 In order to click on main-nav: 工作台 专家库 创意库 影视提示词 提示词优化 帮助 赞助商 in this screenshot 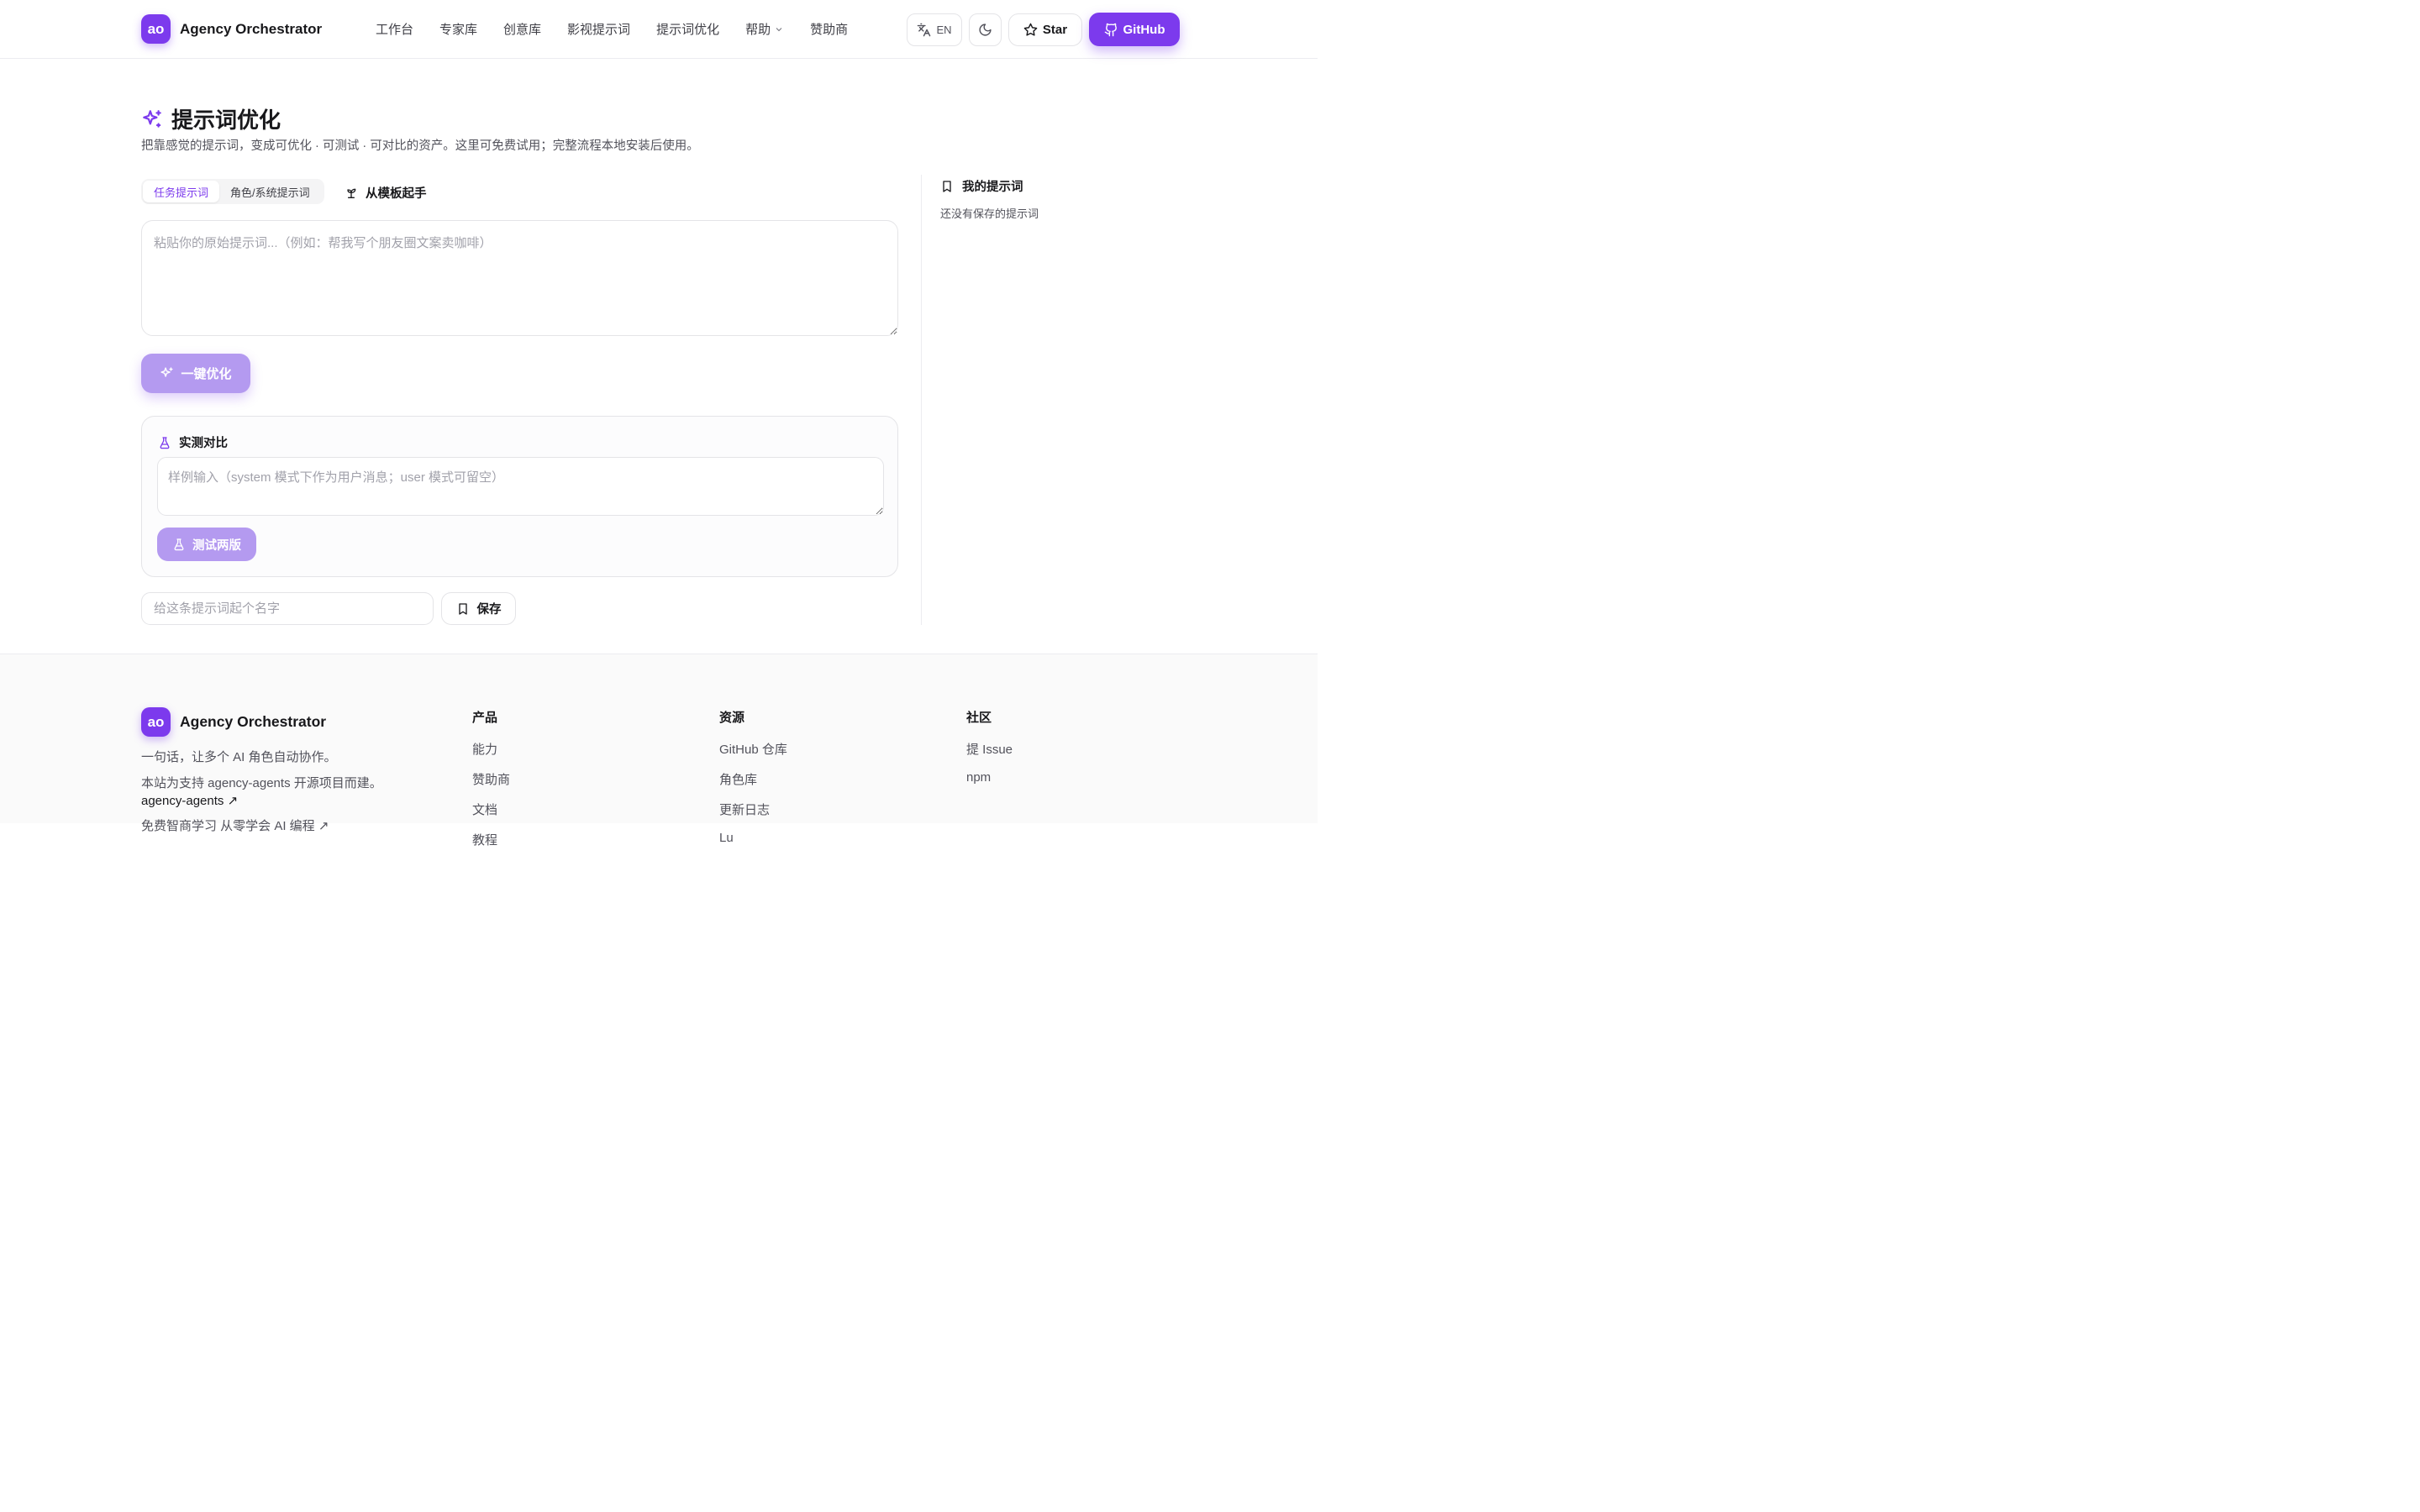, I will do `click(625, 29)`.